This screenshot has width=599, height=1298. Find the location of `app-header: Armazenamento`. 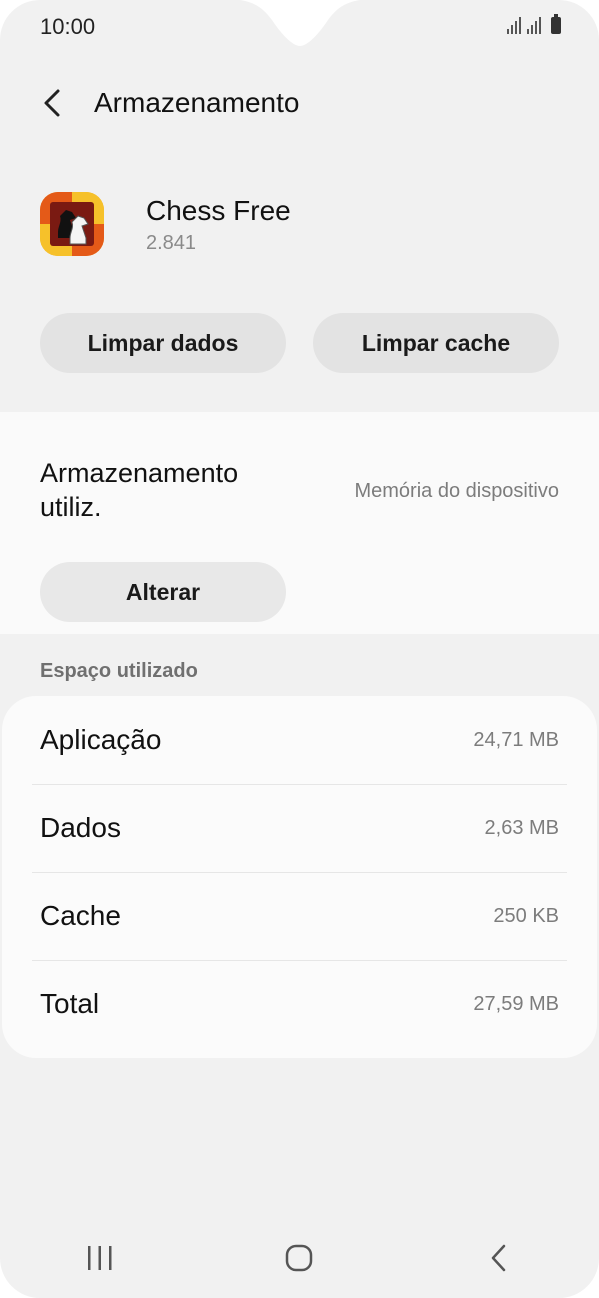

app-header: Armazenamento is located at coordinates (299, 103).